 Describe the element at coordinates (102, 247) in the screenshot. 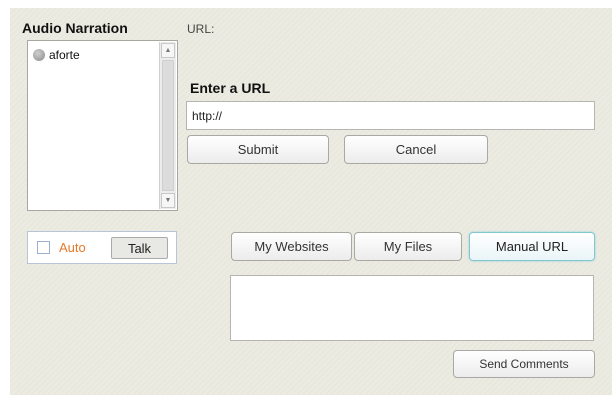

I see `auto-talk-box: Auto Talk` at that location.